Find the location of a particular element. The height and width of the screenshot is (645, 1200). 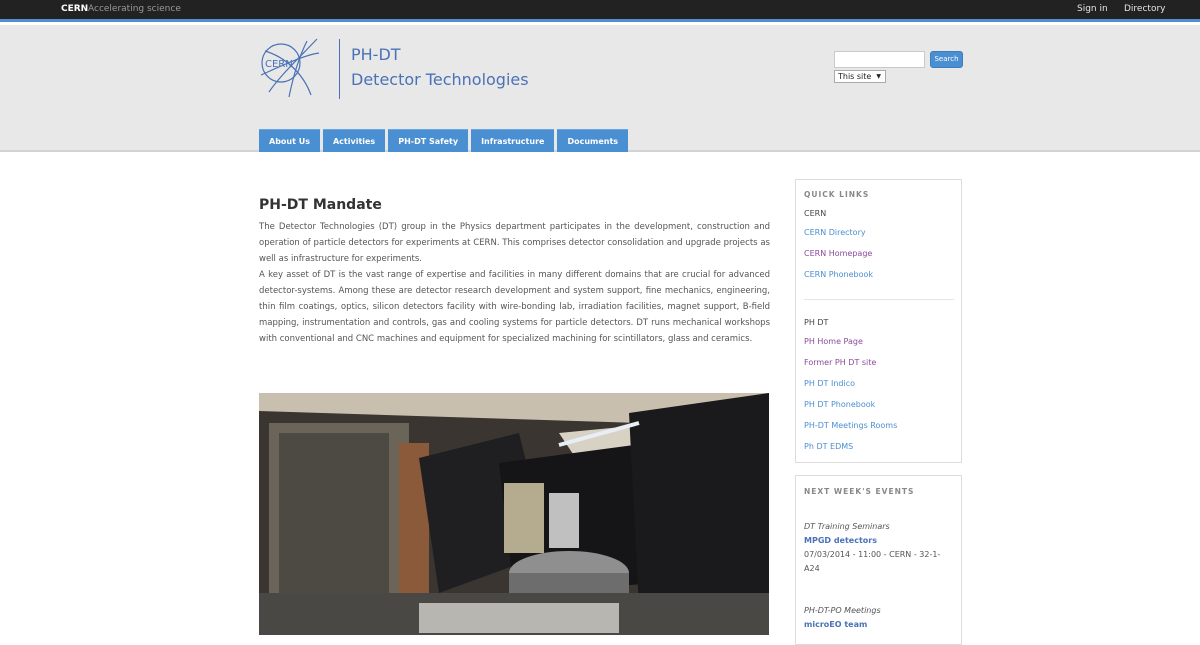

link-cern-phonebook: CERN Phonebook is located at coordinates (838, 274).